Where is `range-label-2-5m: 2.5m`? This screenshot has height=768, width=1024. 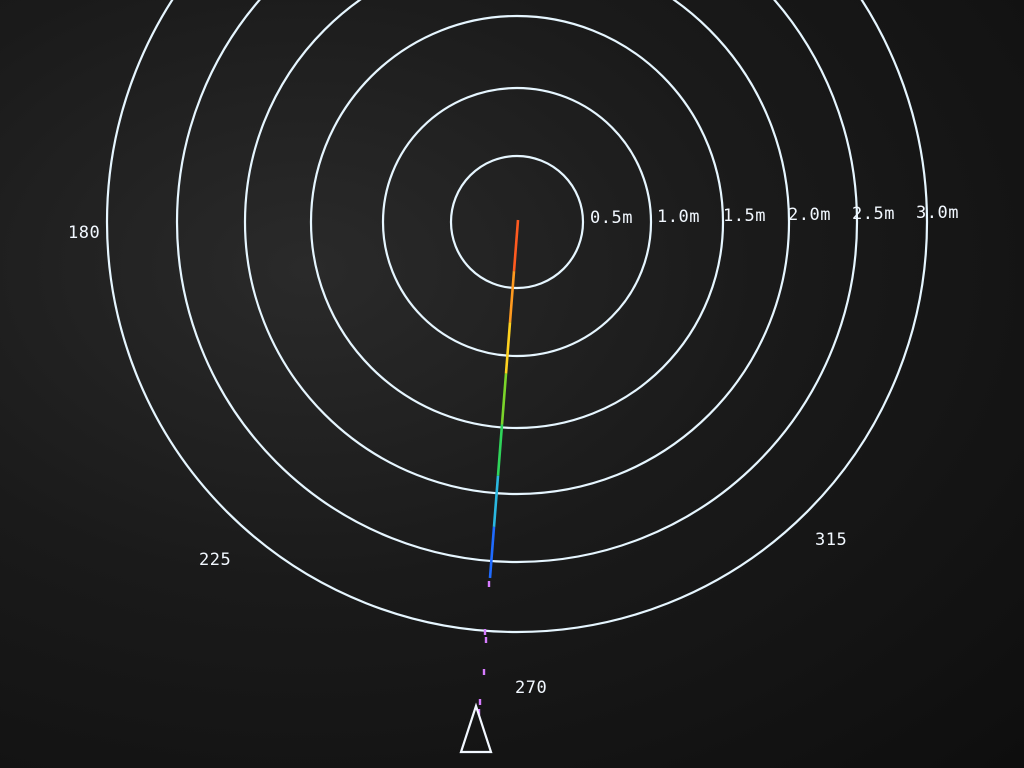
range-label-2-5m: 2.5m is located at coordinates (873, 214).